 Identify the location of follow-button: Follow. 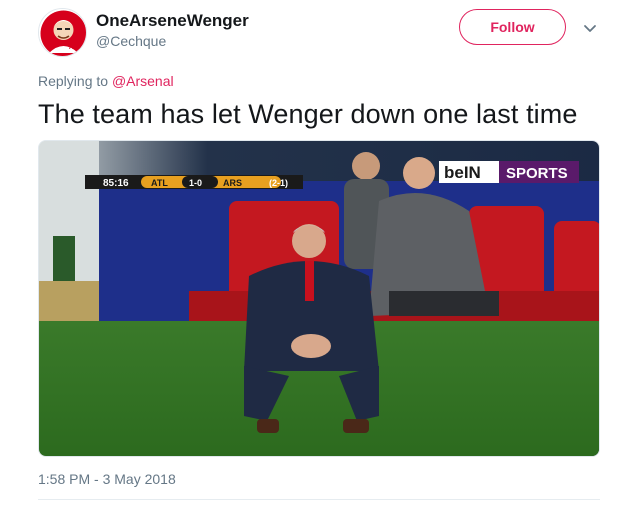
(512, 27).